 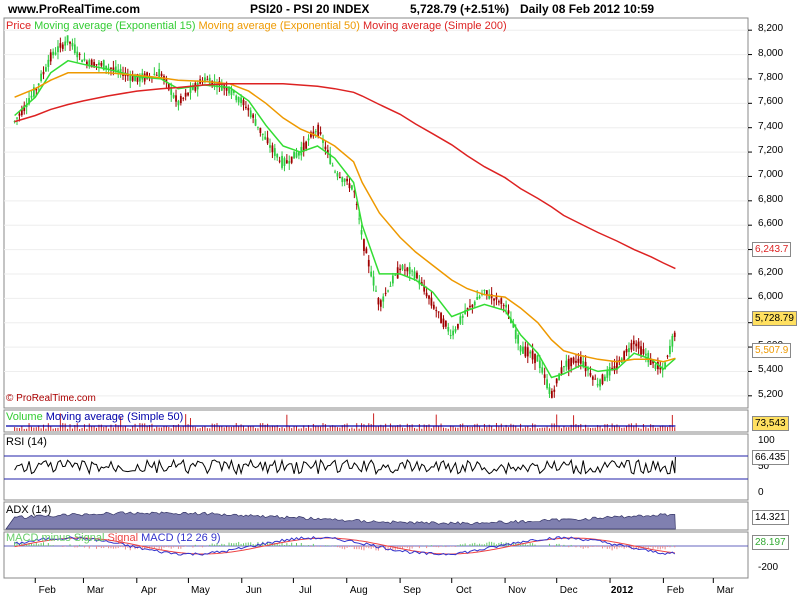 What do you see at coordinates (771, 77) in the screenshot?
I see `price-tick-label: 7,800` at bounding box center [771, 77].